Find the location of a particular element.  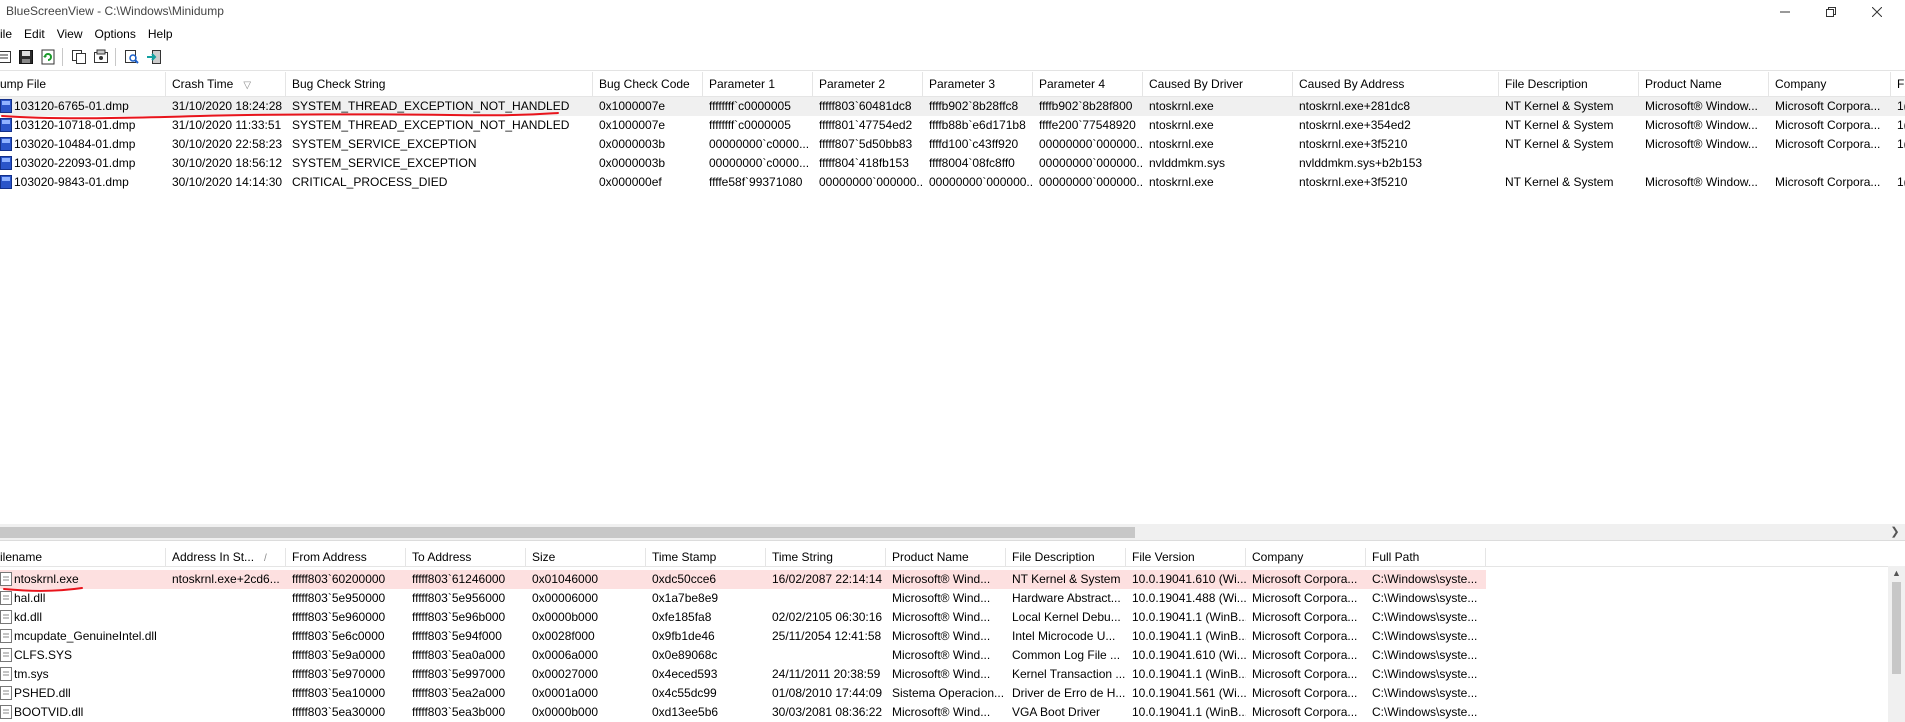

horizontal-scrollbar: ❯ is located at coordinates (952, 532).